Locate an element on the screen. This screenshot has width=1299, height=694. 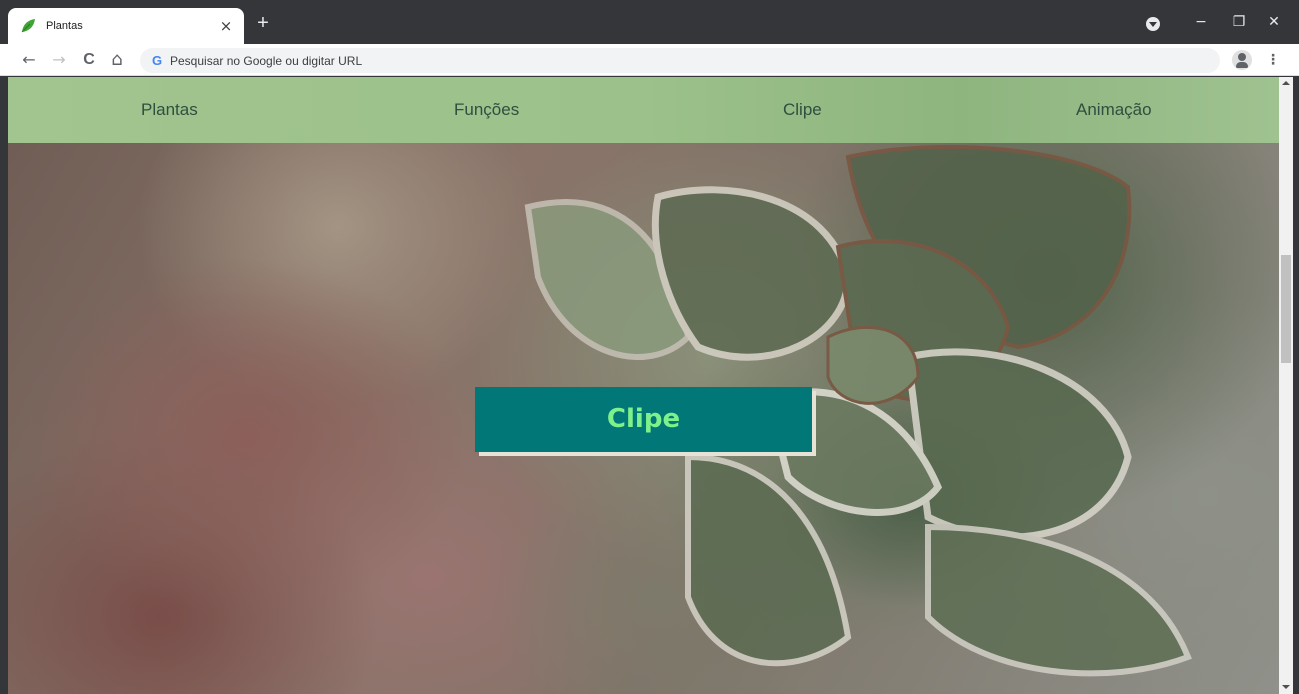
reload-button: C is located at coordinates (89, 60).